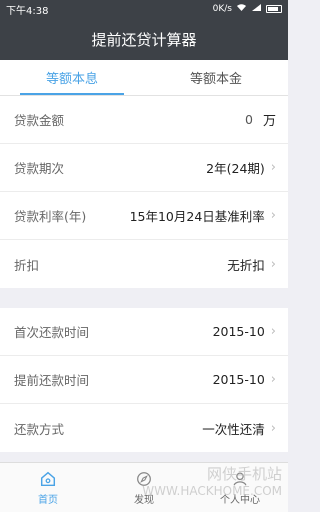 This screenshot has width=320, height=512. I want to click on loan-rate-value: 15年10月24日基准利率, so click(197, 216).